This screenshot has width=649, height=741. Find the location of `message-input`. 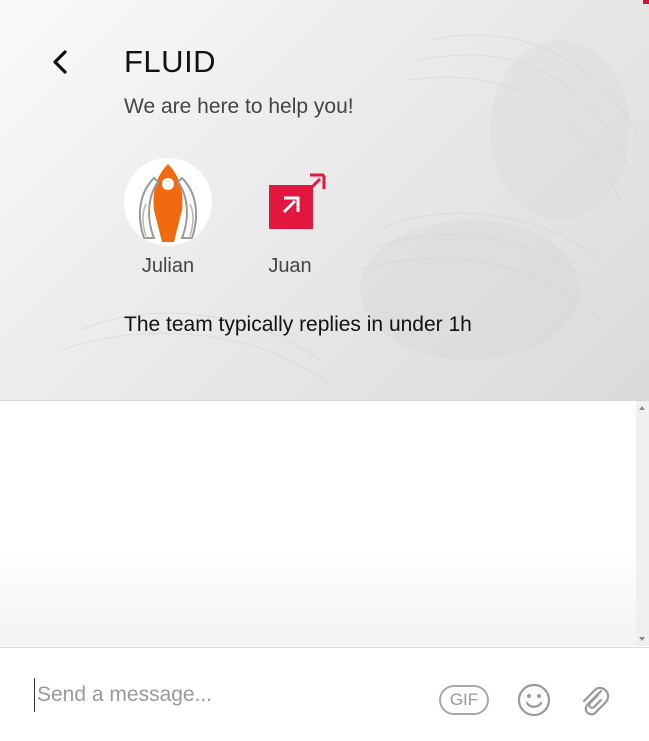

message-input is located at coordinates (225, 695).